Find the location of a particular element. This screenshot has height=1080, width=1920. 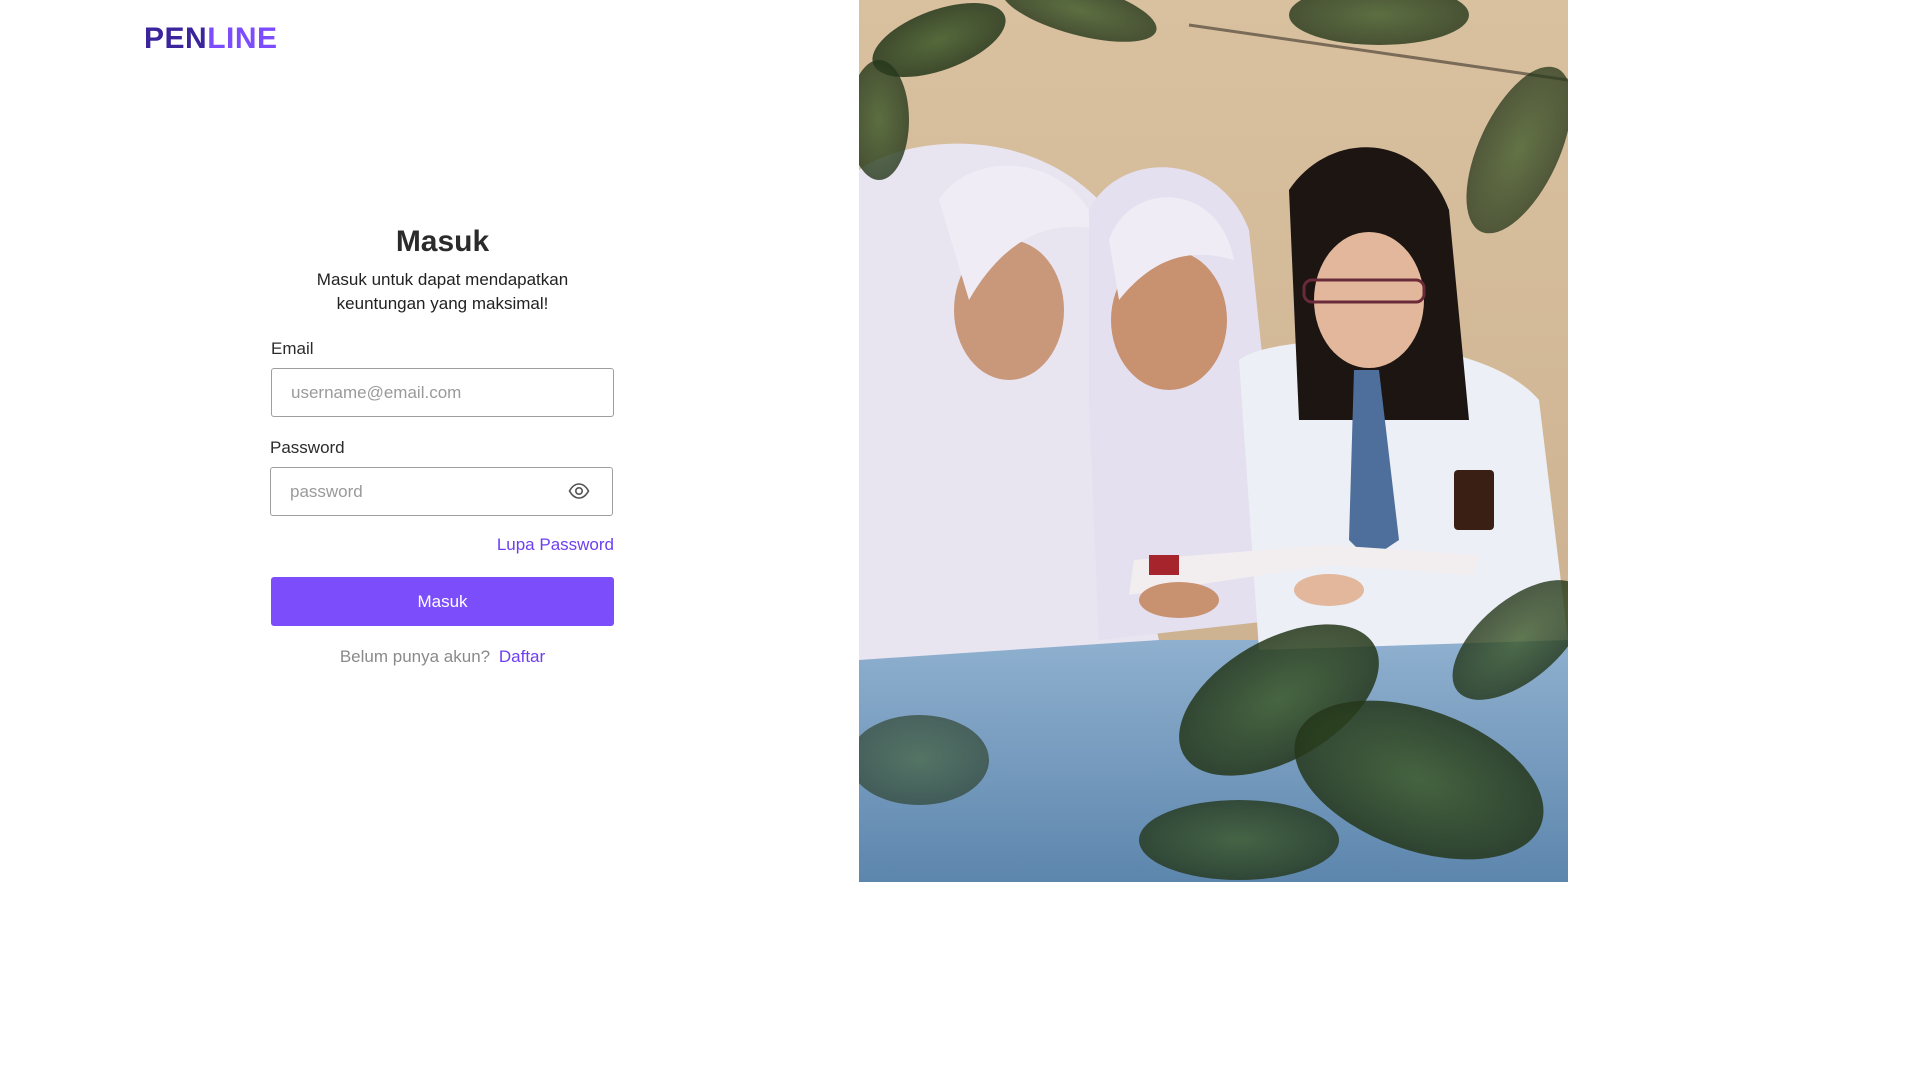

subtitle-line-1: Masuk untuk dapat mendapatkan is located at coordinates (442, 279).